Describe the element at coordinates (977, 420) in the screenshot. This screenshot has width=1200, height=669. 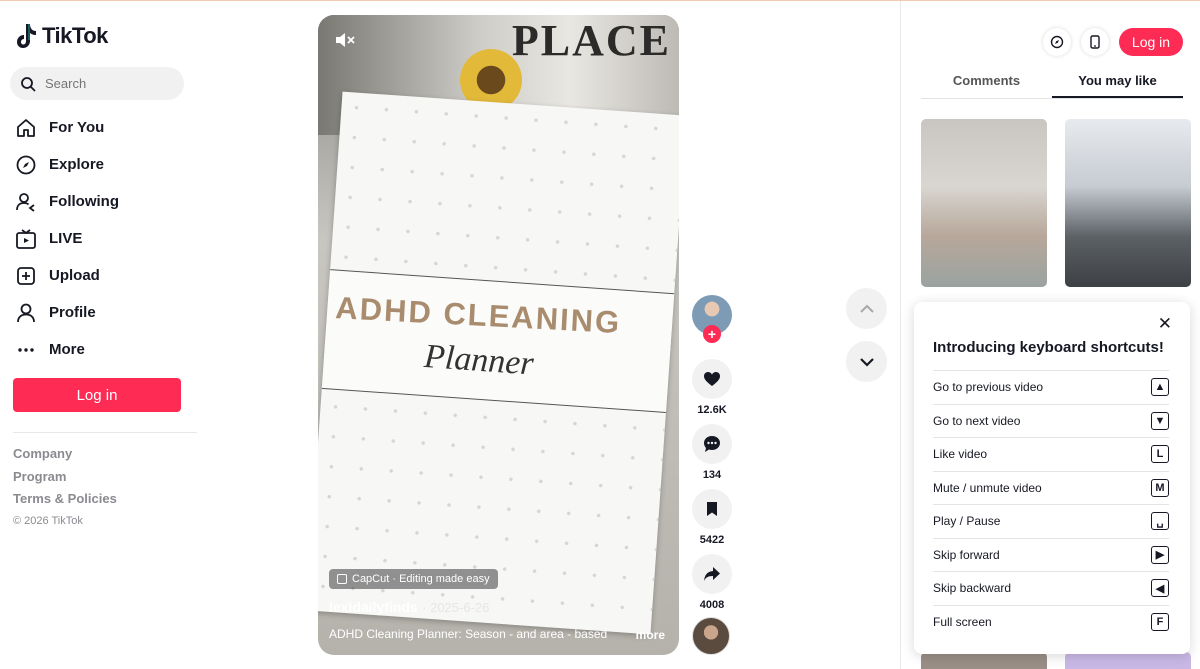
I see `shortcut-label: Go to next video` at that location.